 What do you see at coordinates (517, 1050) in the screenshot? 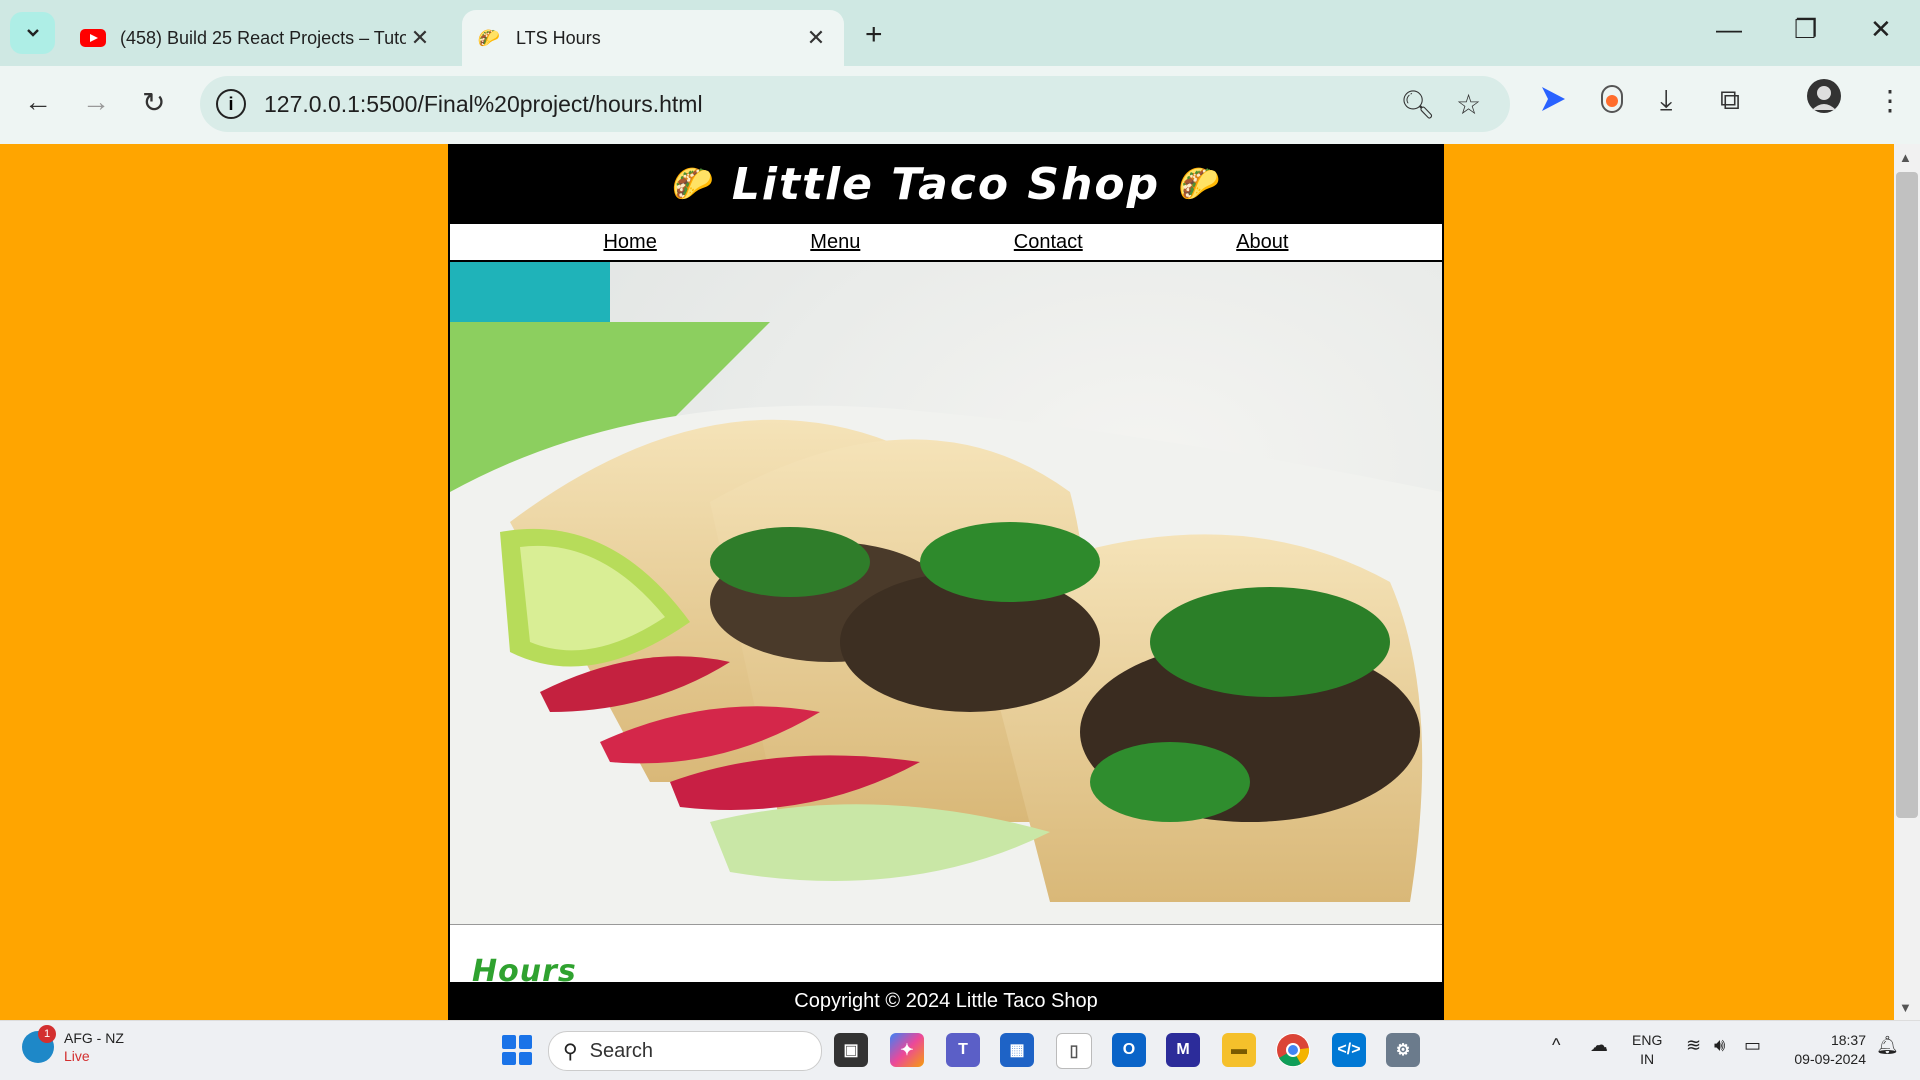
I see `windows-start-icon` at bounding box center [517, 1050].